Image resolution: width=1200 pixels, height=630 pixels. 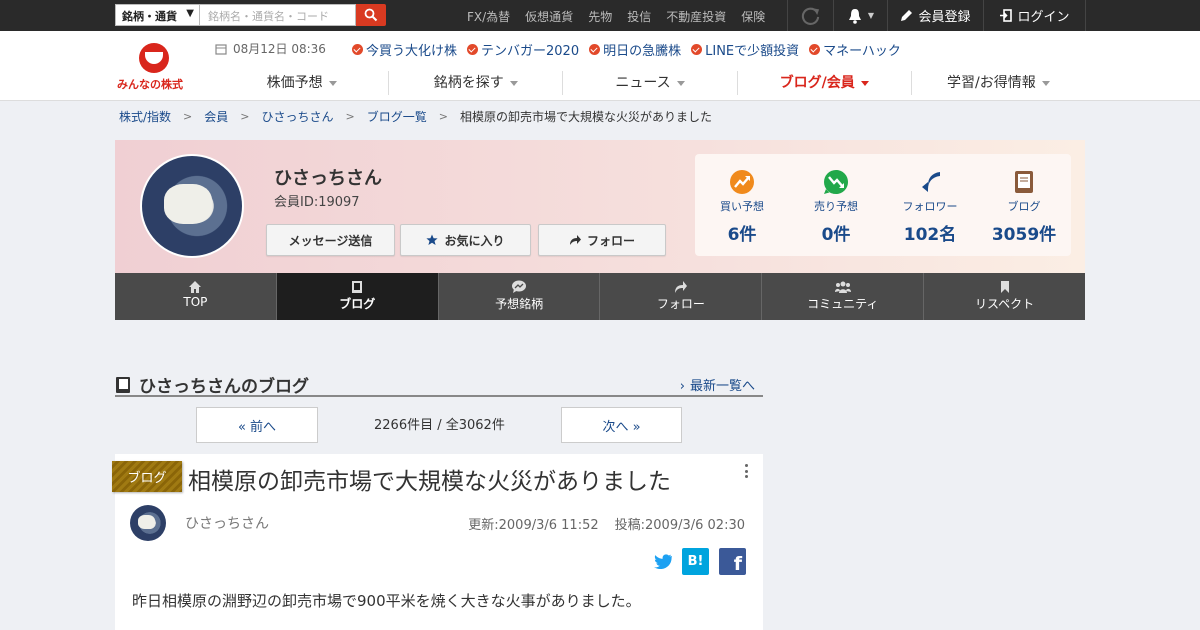 I want to click on pager-info: 2266件目 / 全3062件, so click(x=439, y=425).